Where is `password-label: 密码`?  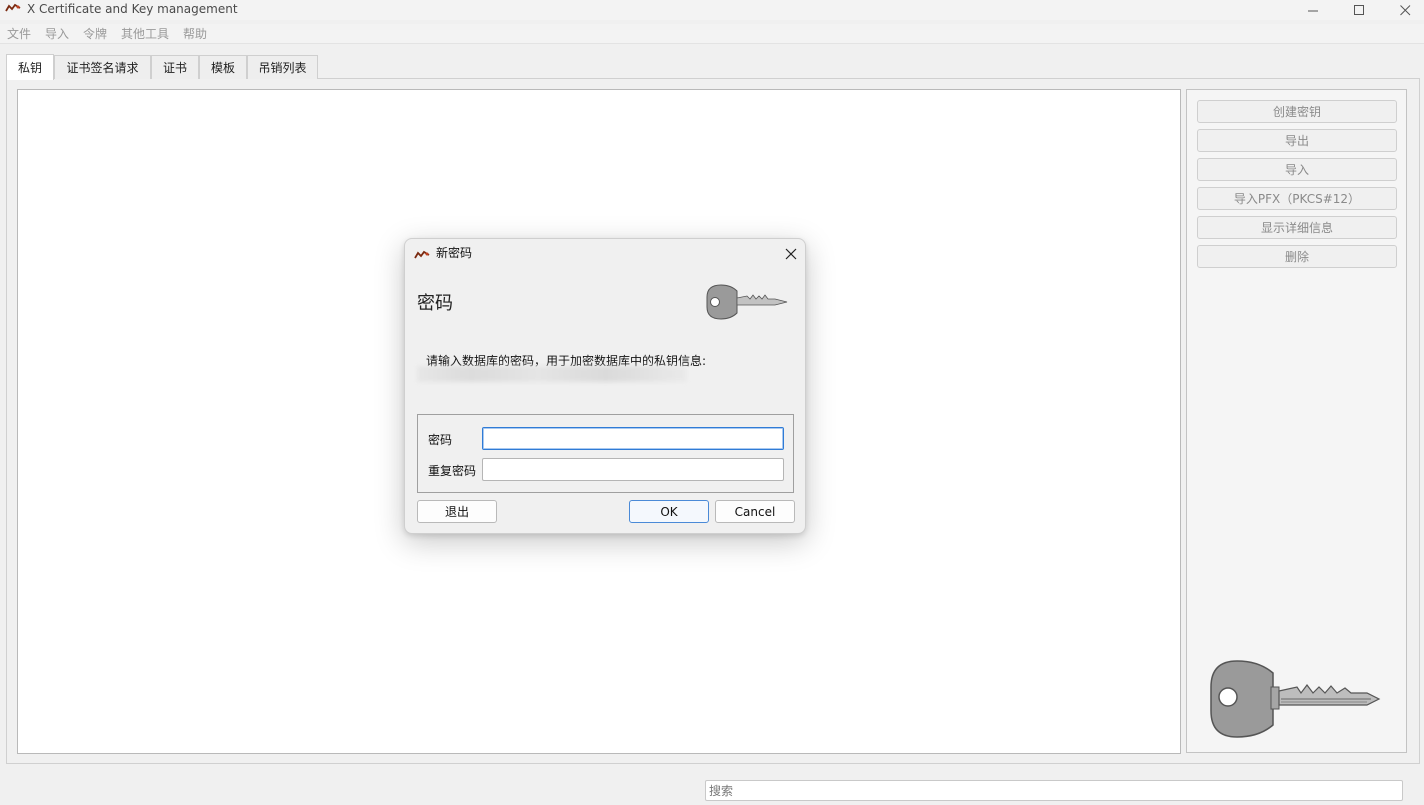 password-label: 密码 is located at coordinates (440, 440).